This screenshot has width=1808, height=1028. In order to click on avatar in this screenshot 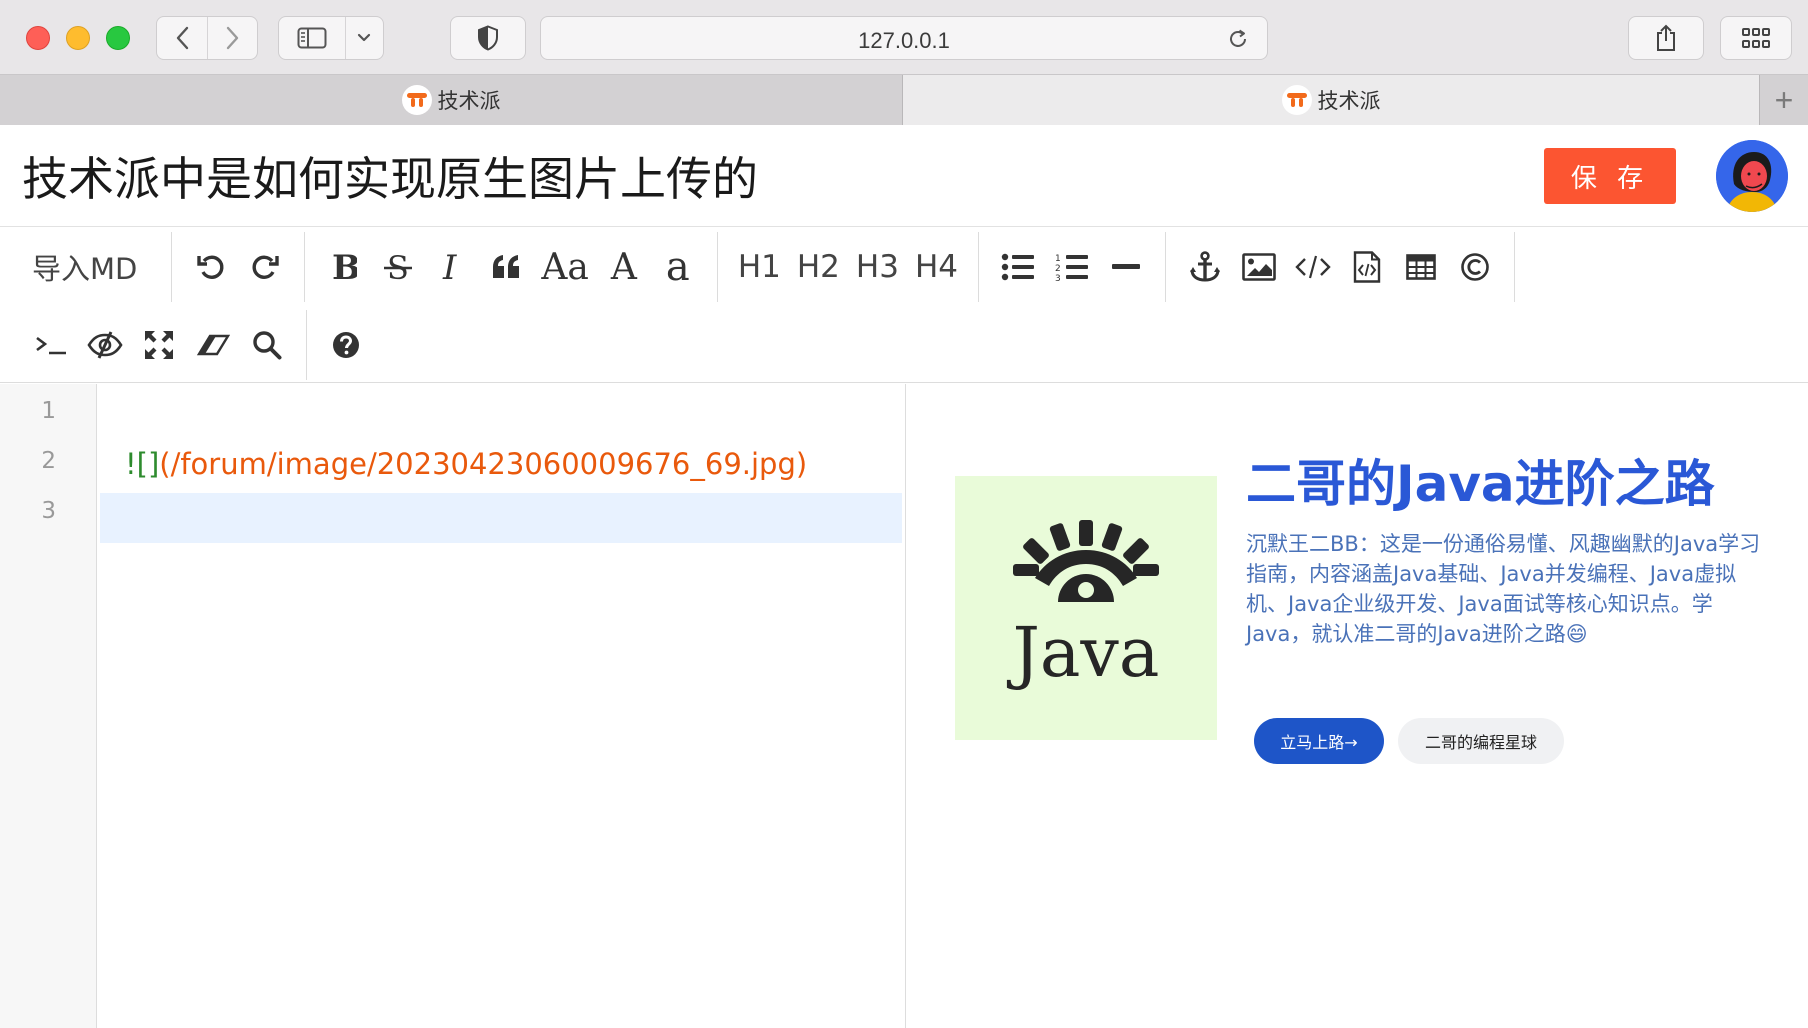, I will do `click(1752, 176)`.